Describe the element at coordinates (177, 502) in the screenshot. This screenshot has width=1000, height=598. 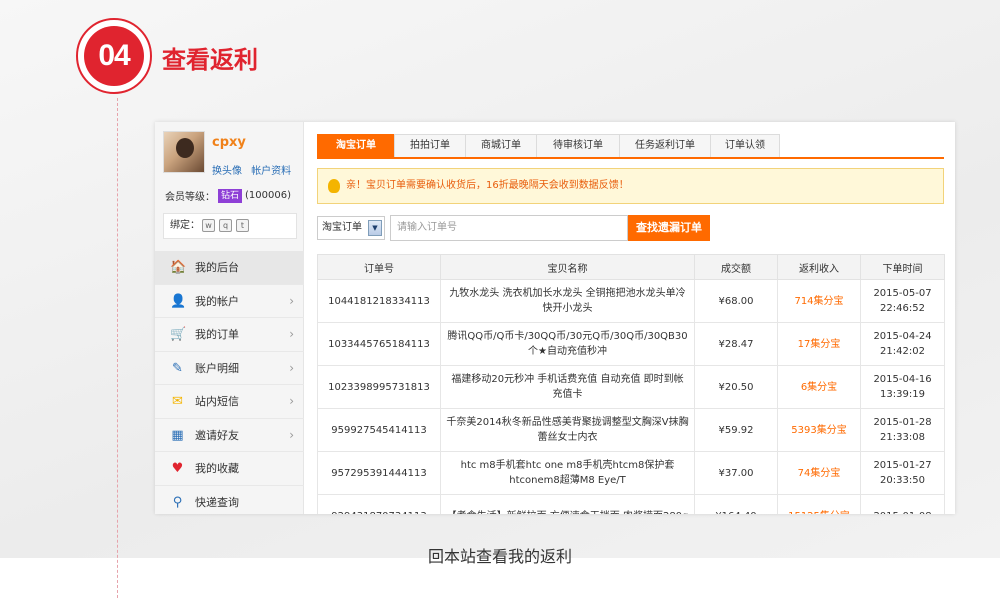
I see `sidebar-item-icon: ⚲` at that location.